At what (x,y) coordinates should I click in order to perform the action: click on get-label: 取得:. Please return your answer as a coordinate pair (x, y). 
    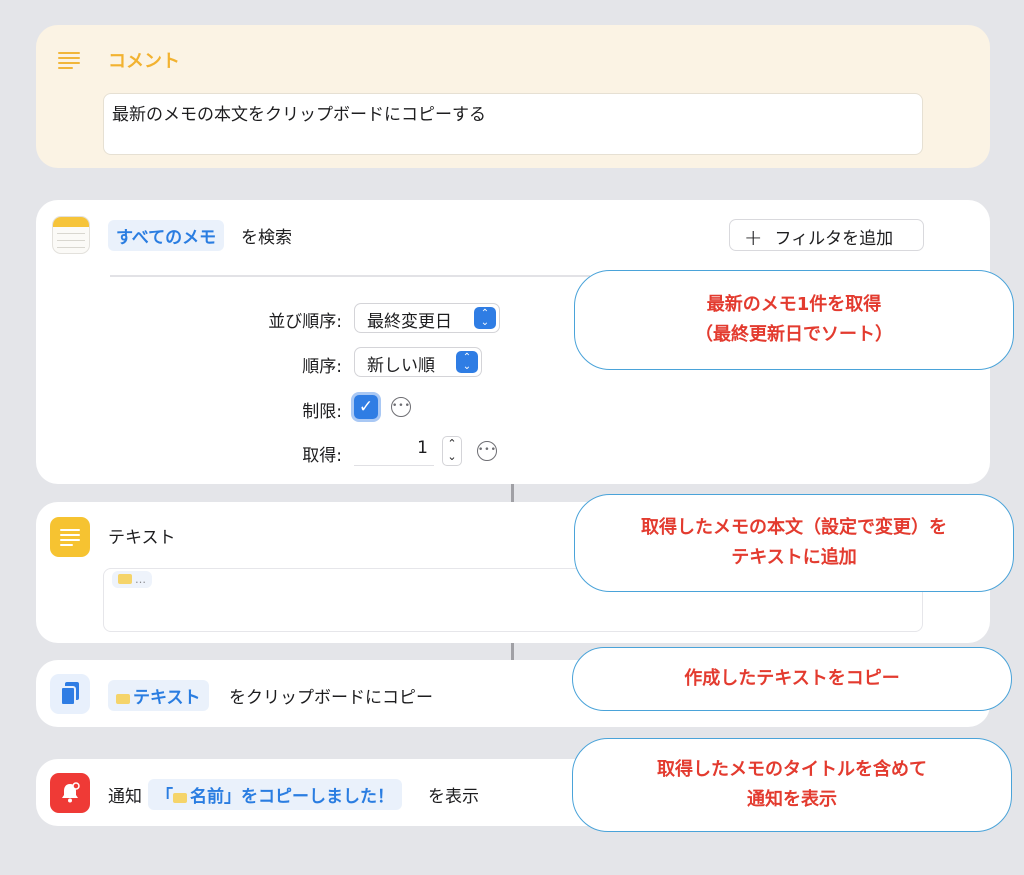
    Looking at the image, I should click on (322, 456).